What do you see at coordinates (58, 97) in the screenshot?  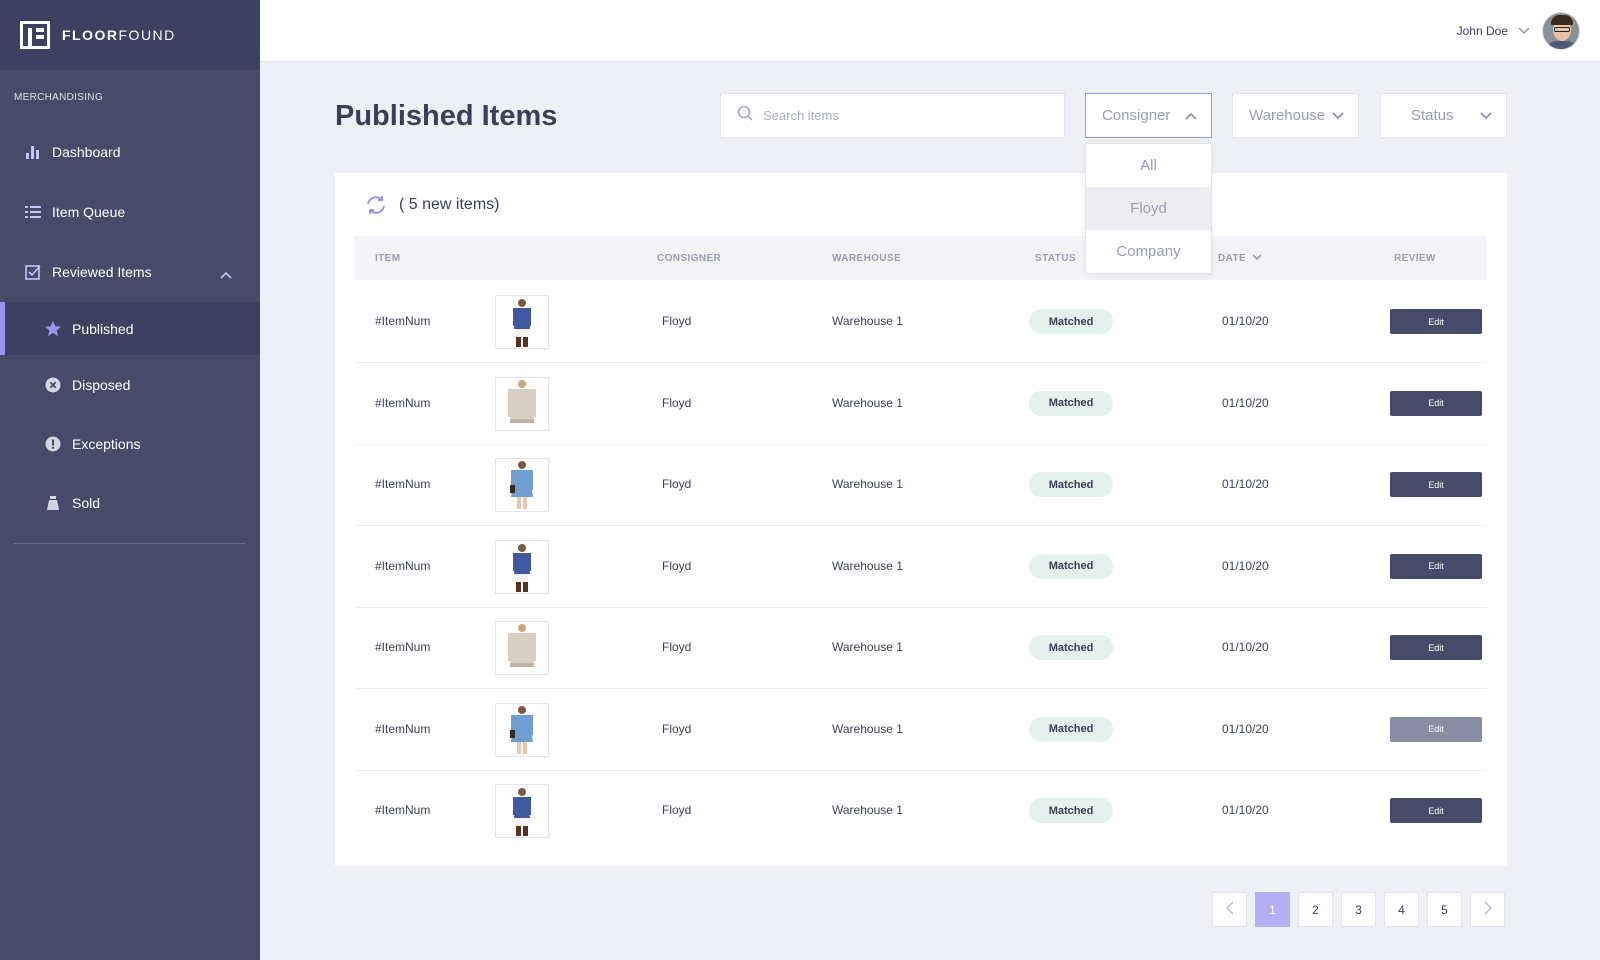 I see `section-label-merchandising: MERCHANDISING` at bounding box center [58, 97].